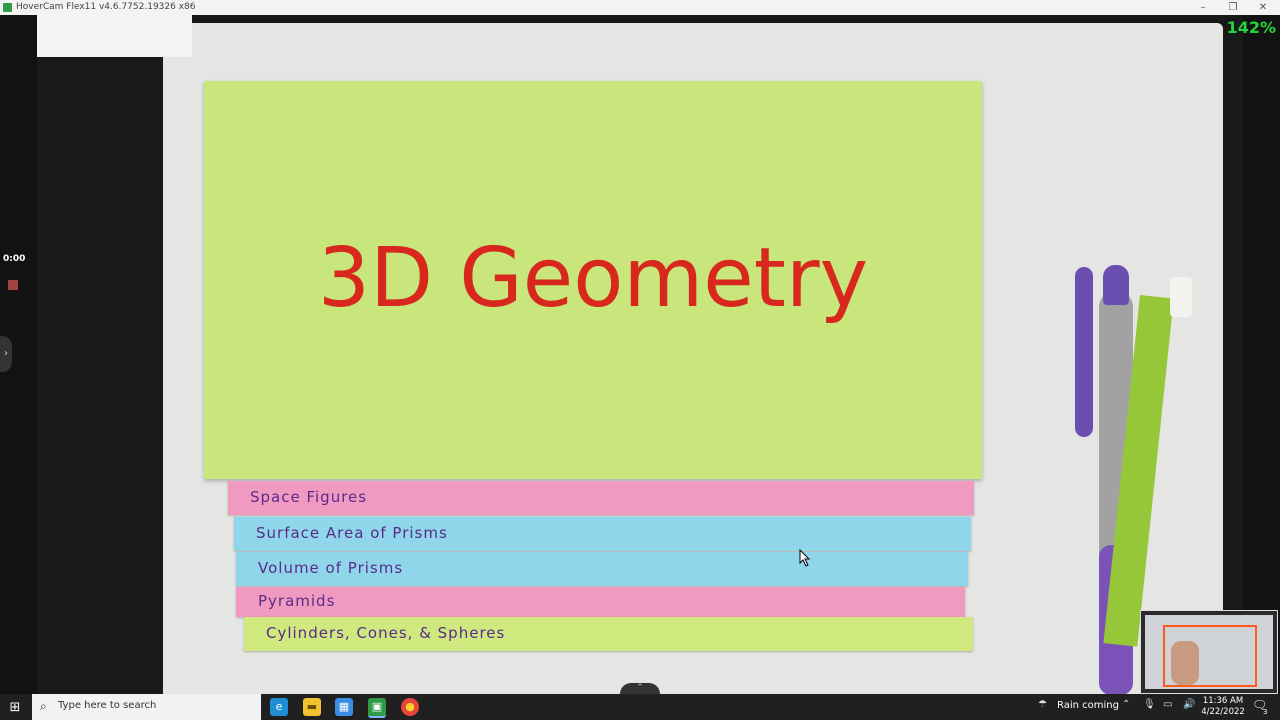  I want to click on tab-label: Cylinders, Cones, & Spheres, so click(386, 633).